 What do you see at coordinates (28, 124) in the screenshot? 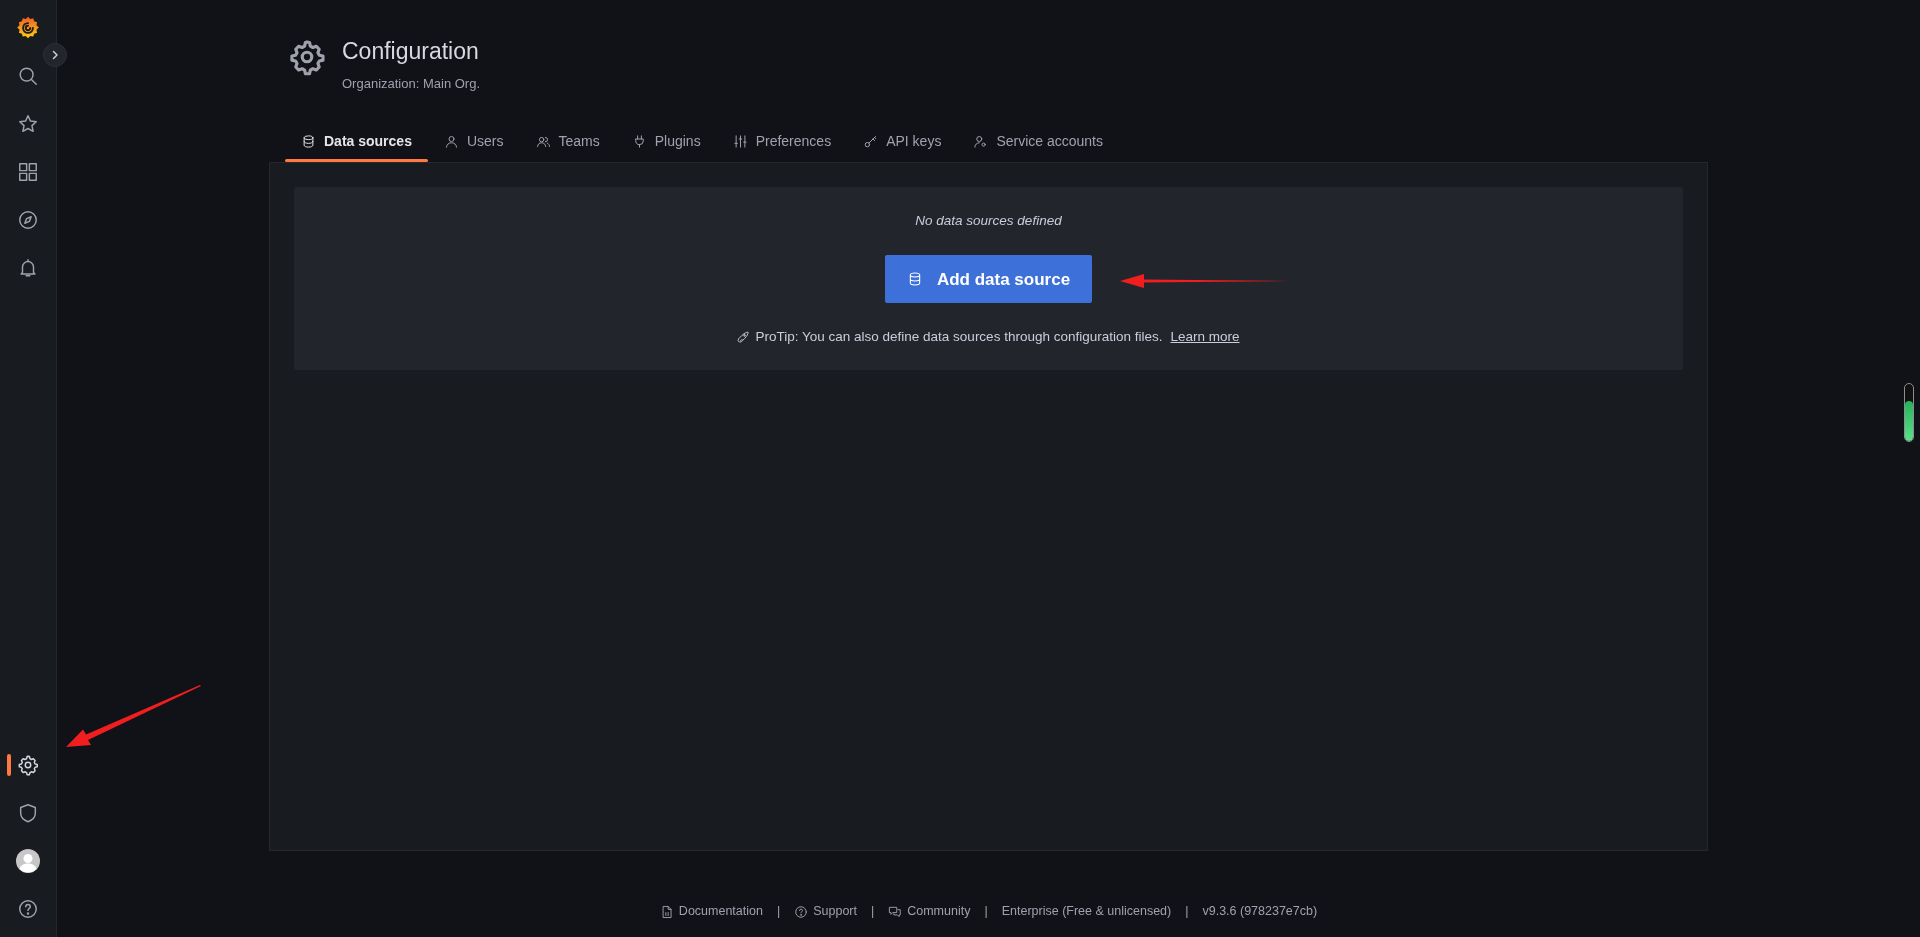
I see `star-icon` at bounding box center [28, 124].